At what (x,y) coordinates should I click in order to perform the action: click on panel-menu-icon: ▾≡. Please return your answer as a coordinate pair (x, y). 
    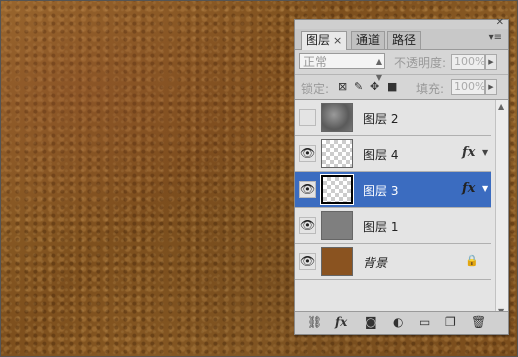
    Looking at the image, I should click on (495, 37).